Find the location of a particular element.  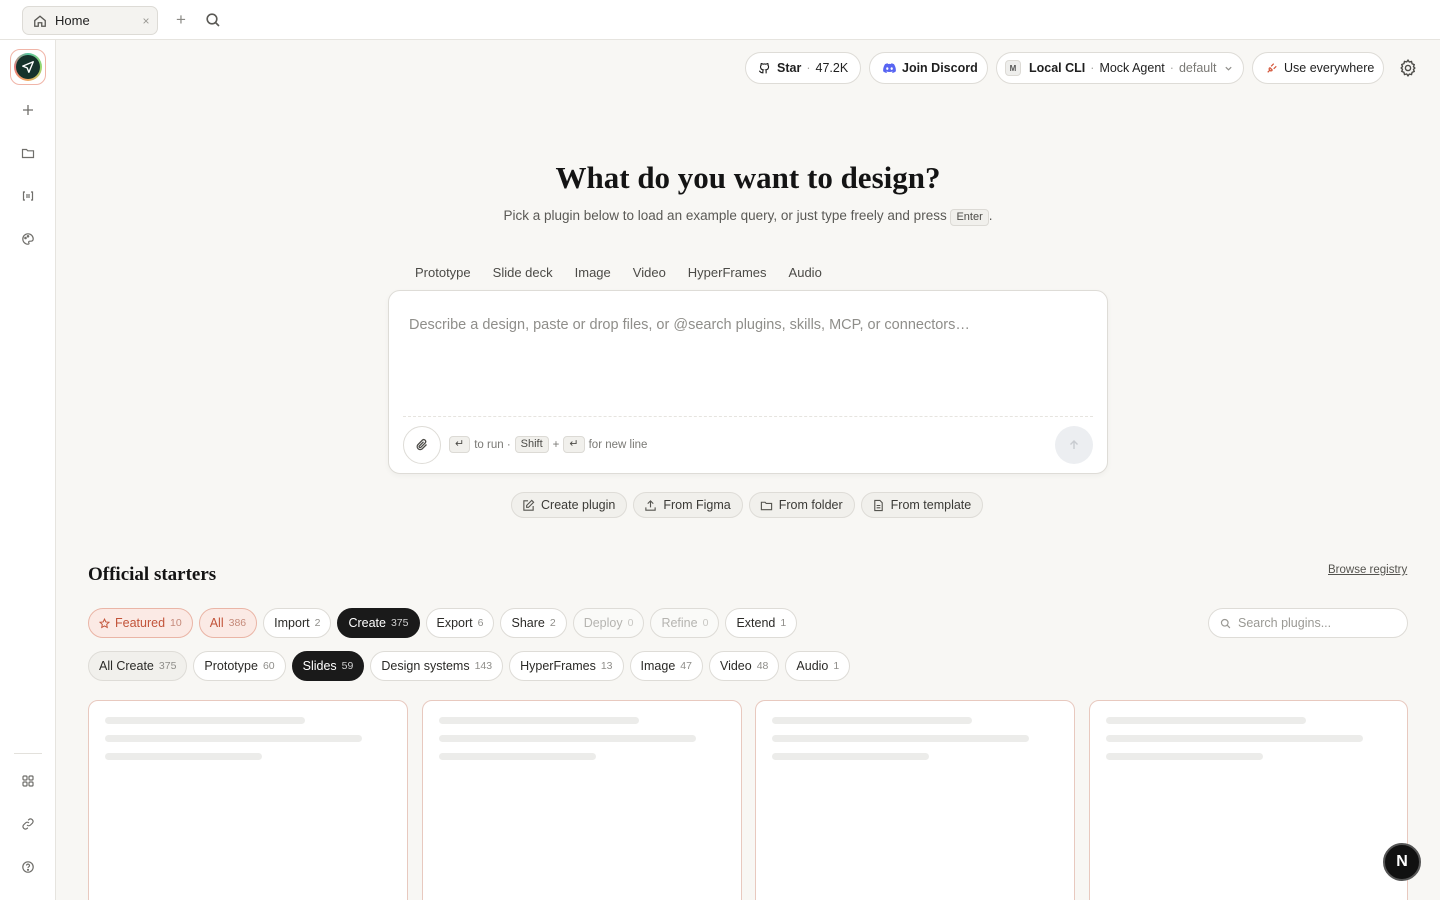

filter-import: Import 2 is located at coordinates (297, 623).